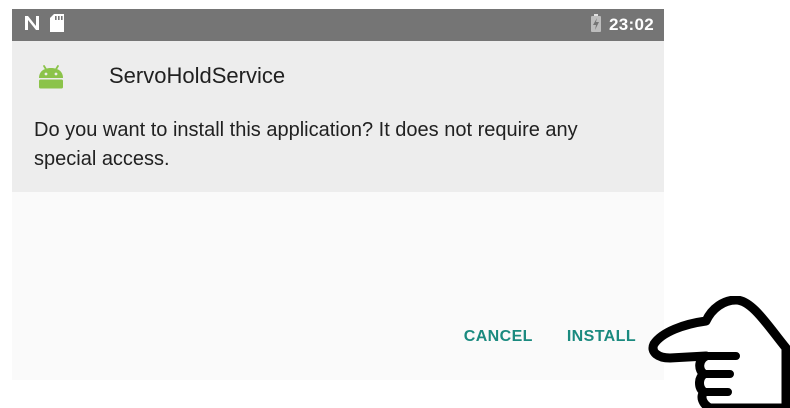 This screenshot has width=790, height=408. What do you see at coordinates (601, 337) in the screenshot?
I see `install-button: INSTALL` at bounding box center [601, 337].